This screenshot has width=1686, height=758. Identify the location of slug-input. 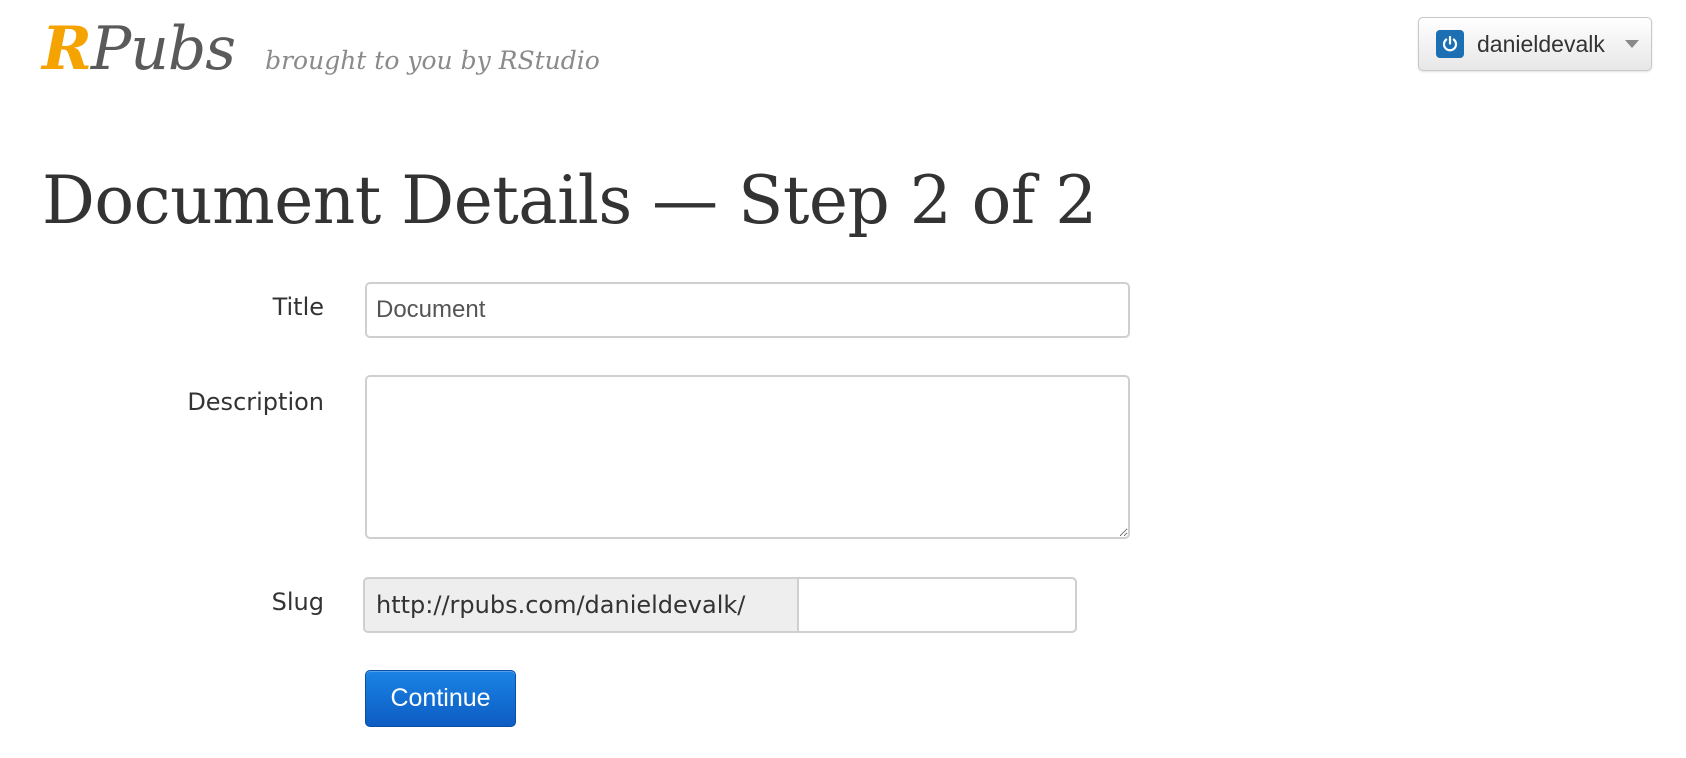
(937, 605).